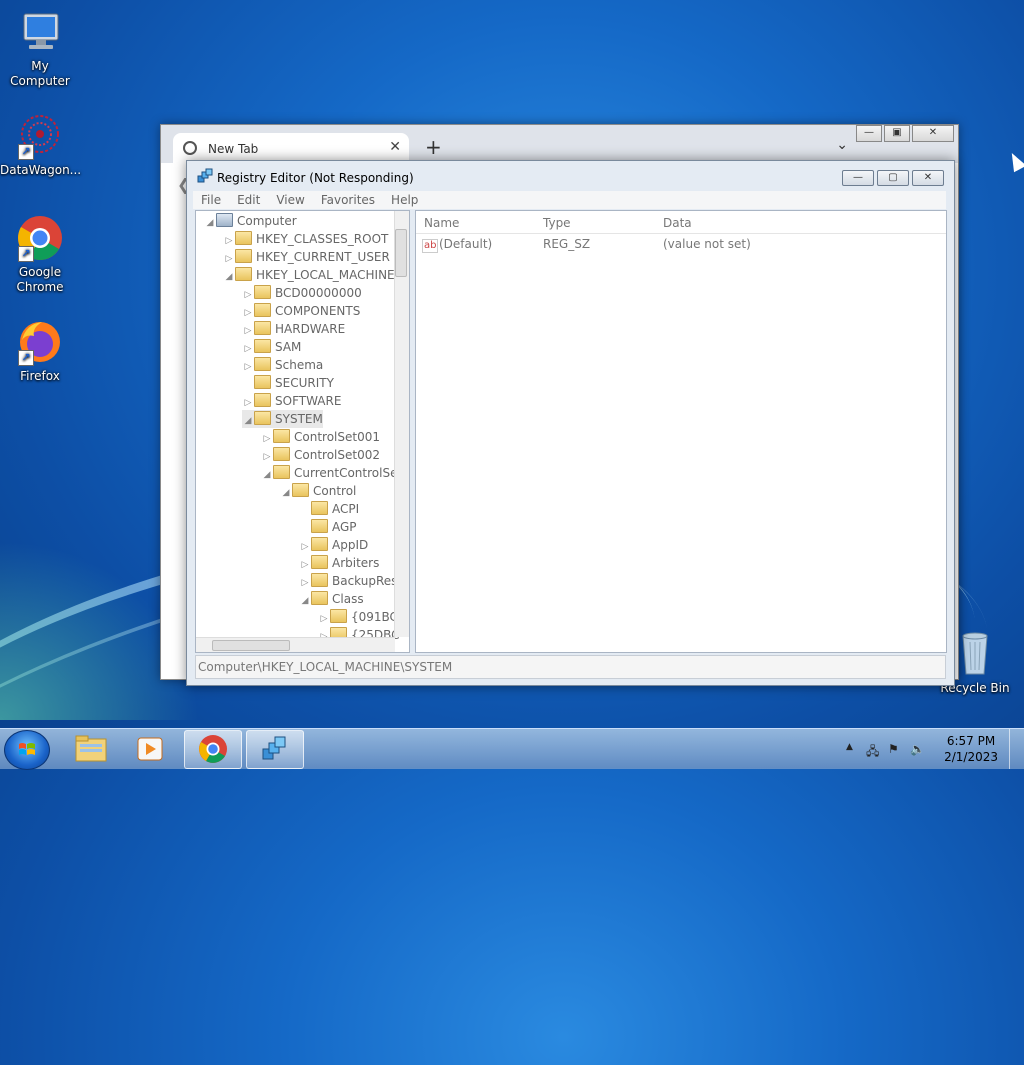 Image resolution: width=1024 pixels, height=1065 pixels. What do you see at coordinates (1016, 749) in the screenshot?
I see `show-desktop-button` at bounding box center [1016, 749].